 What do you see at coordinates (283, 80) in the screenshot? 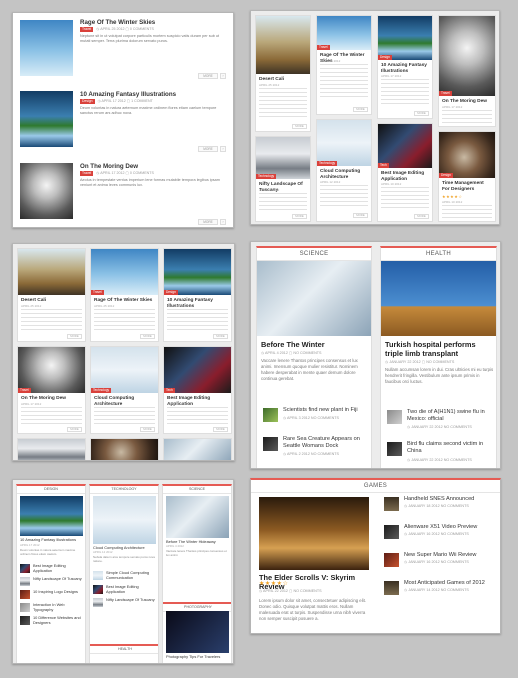
I see `card-title: Desert Cali` at bounding box center [283, 80].